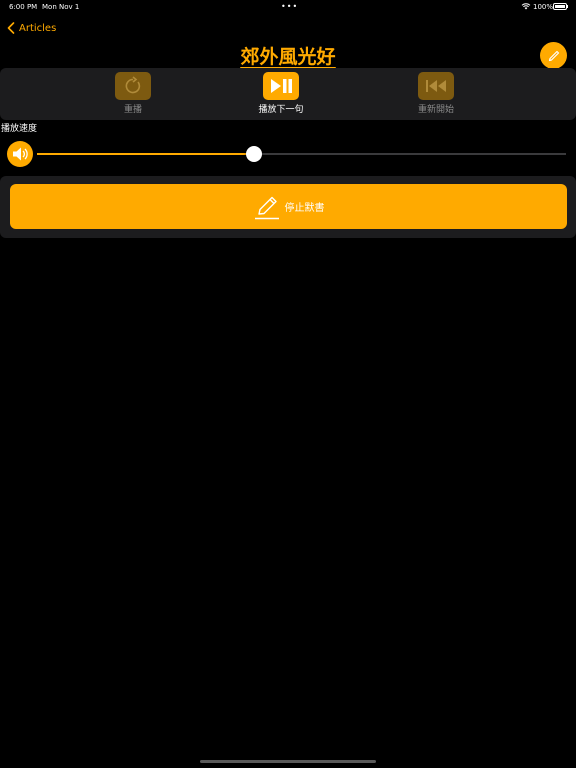  What do you see at coordinates (543, 7) in the screenshot?
I see `battery-percentage: 100%` at bounding box center [543, 7].